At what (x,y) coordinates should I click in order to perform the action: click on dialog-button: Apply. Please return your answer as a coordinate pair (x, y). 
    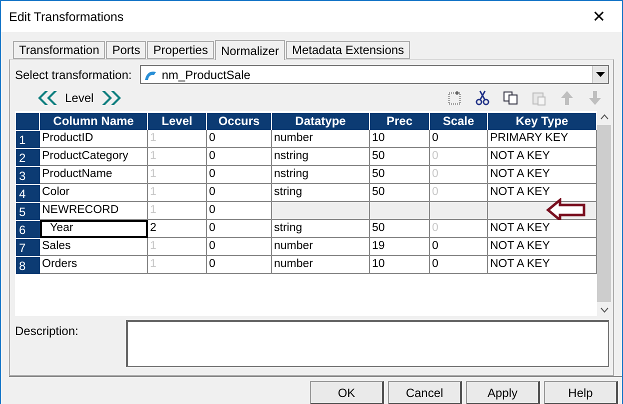
    Looking at the image, I should click on (503, 392).